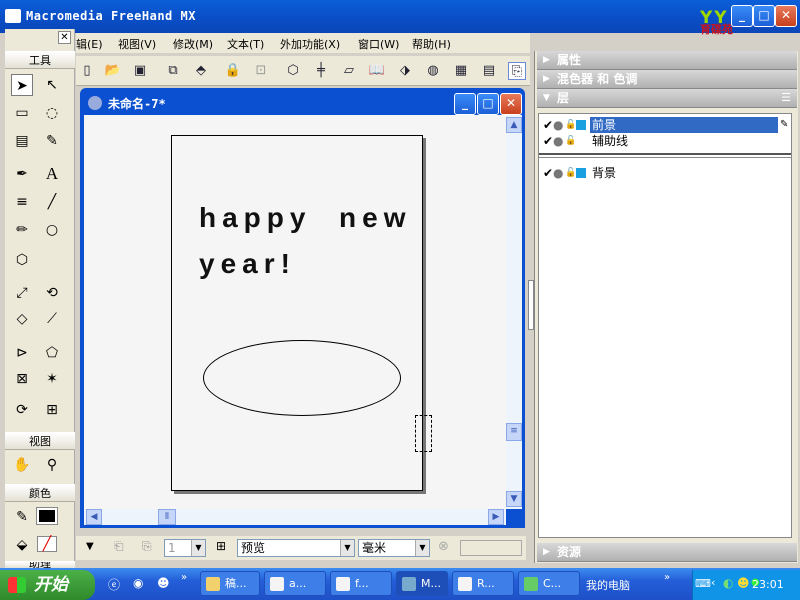 This screenshot has height=600, width=800. What do you see at coordinates (514, 499) in the screenshot?
I see `scroll-down-icon: ▼` at bounding box center [514, 499].